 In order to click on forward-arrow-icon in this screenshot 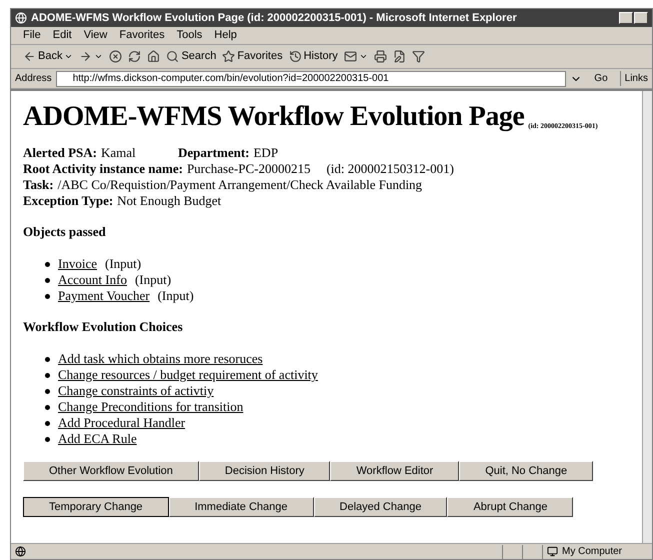, I will do `click(85, 56)`.